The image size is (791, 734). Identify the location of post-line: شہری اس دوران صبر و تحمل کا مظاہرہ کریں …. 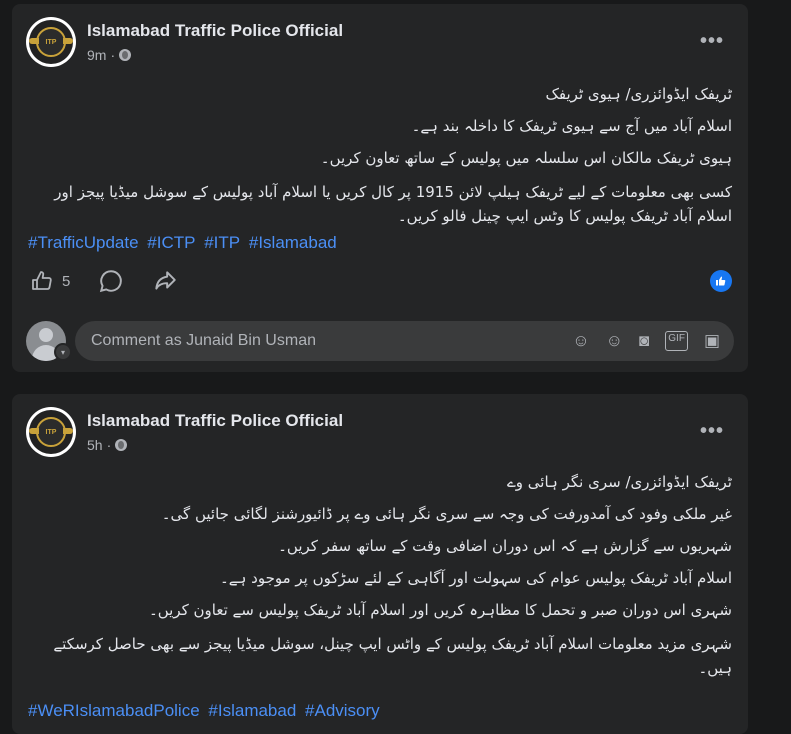
(440, 610).